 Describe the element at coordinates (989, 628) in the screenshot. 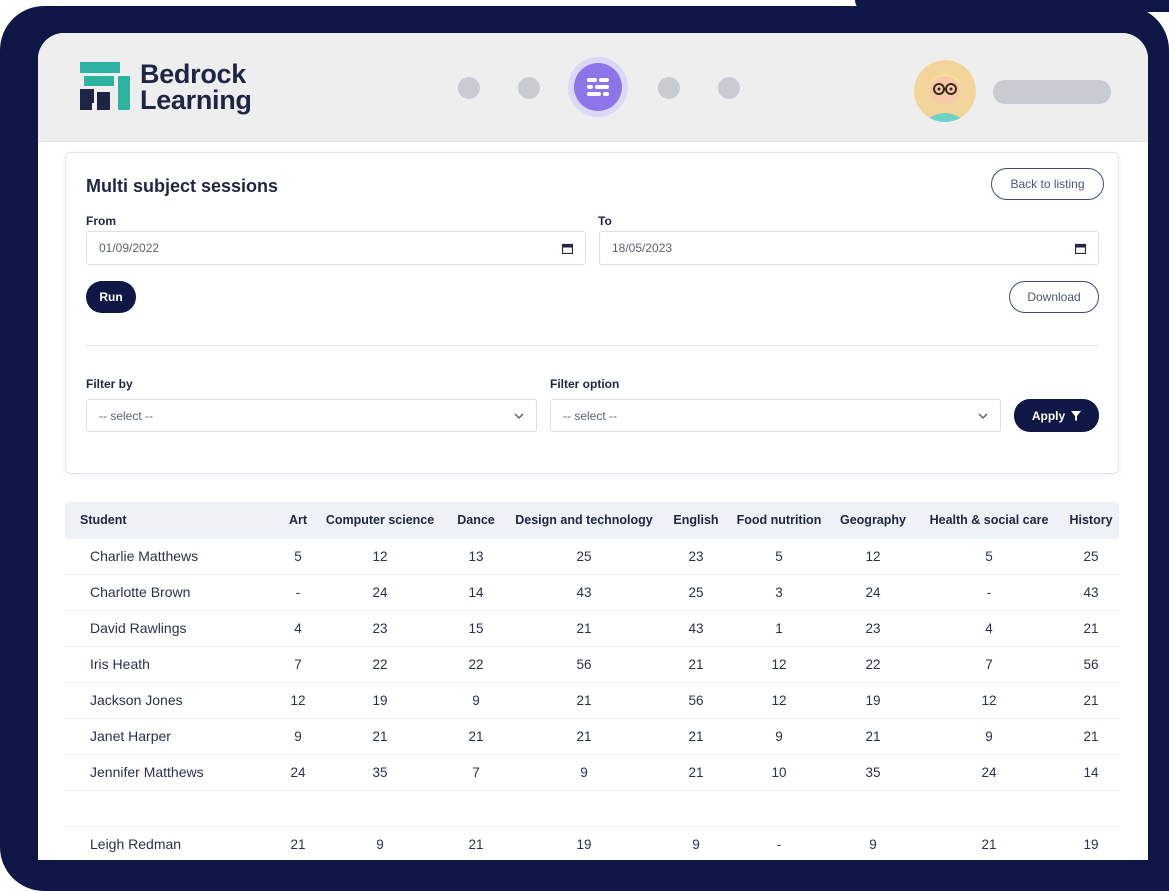

I see `cell-health-social-care: 4` at that location.